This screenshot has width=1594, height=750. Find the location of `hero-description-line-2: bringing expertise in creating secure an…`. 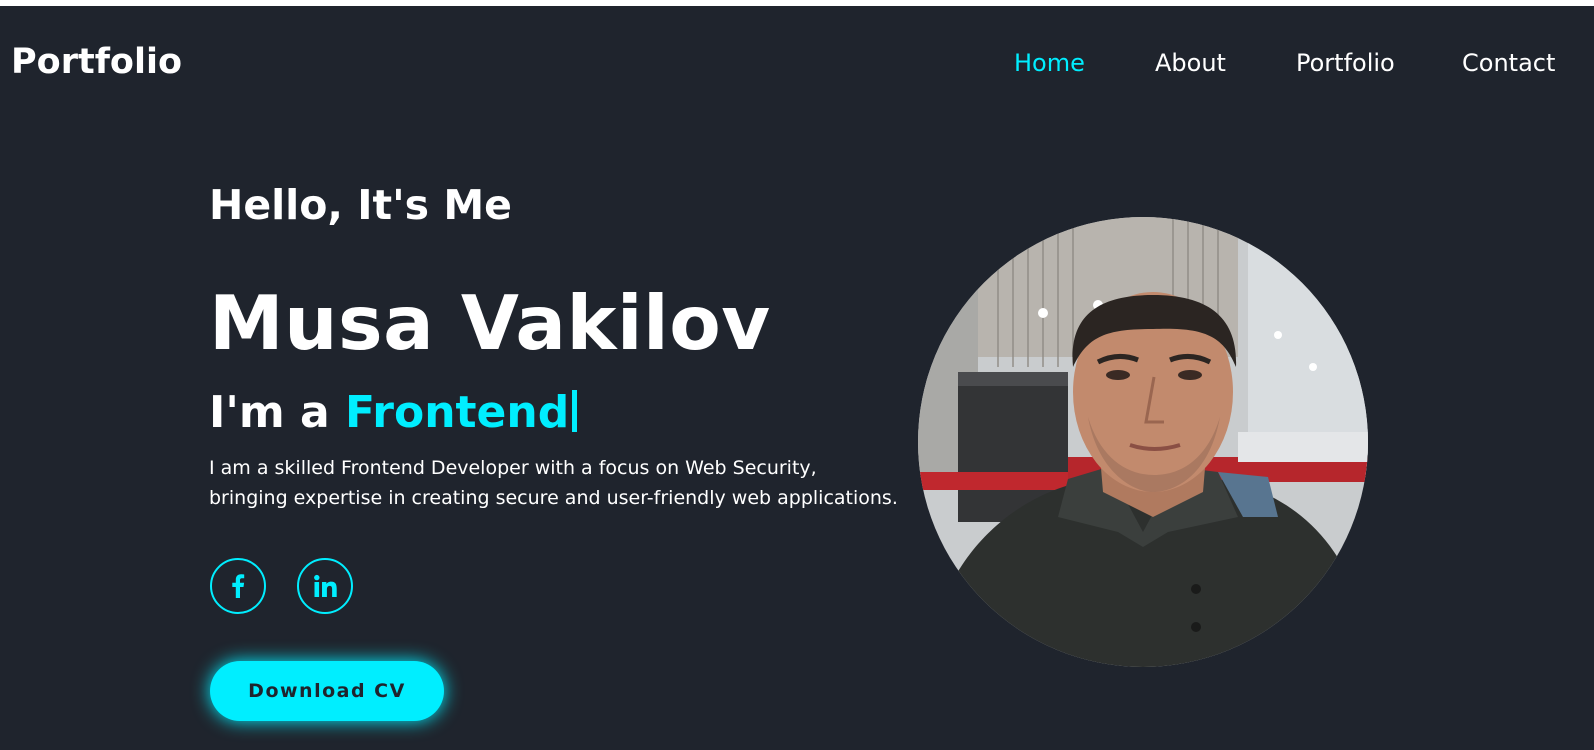

hero-description-line-2: bringing expertise in creating secure an… is located at coordinates (553, 498).